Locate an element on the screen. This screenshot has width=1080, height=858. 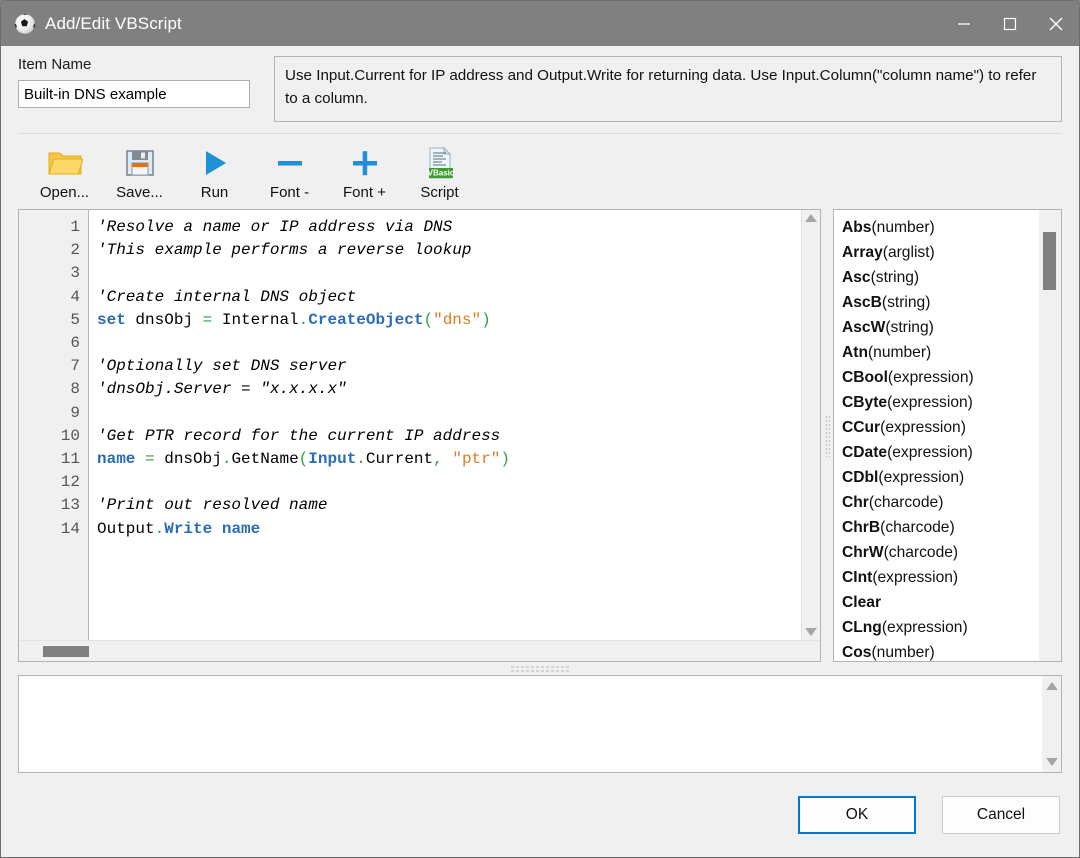
line-number: 2 is located at coordinates (75, 250).